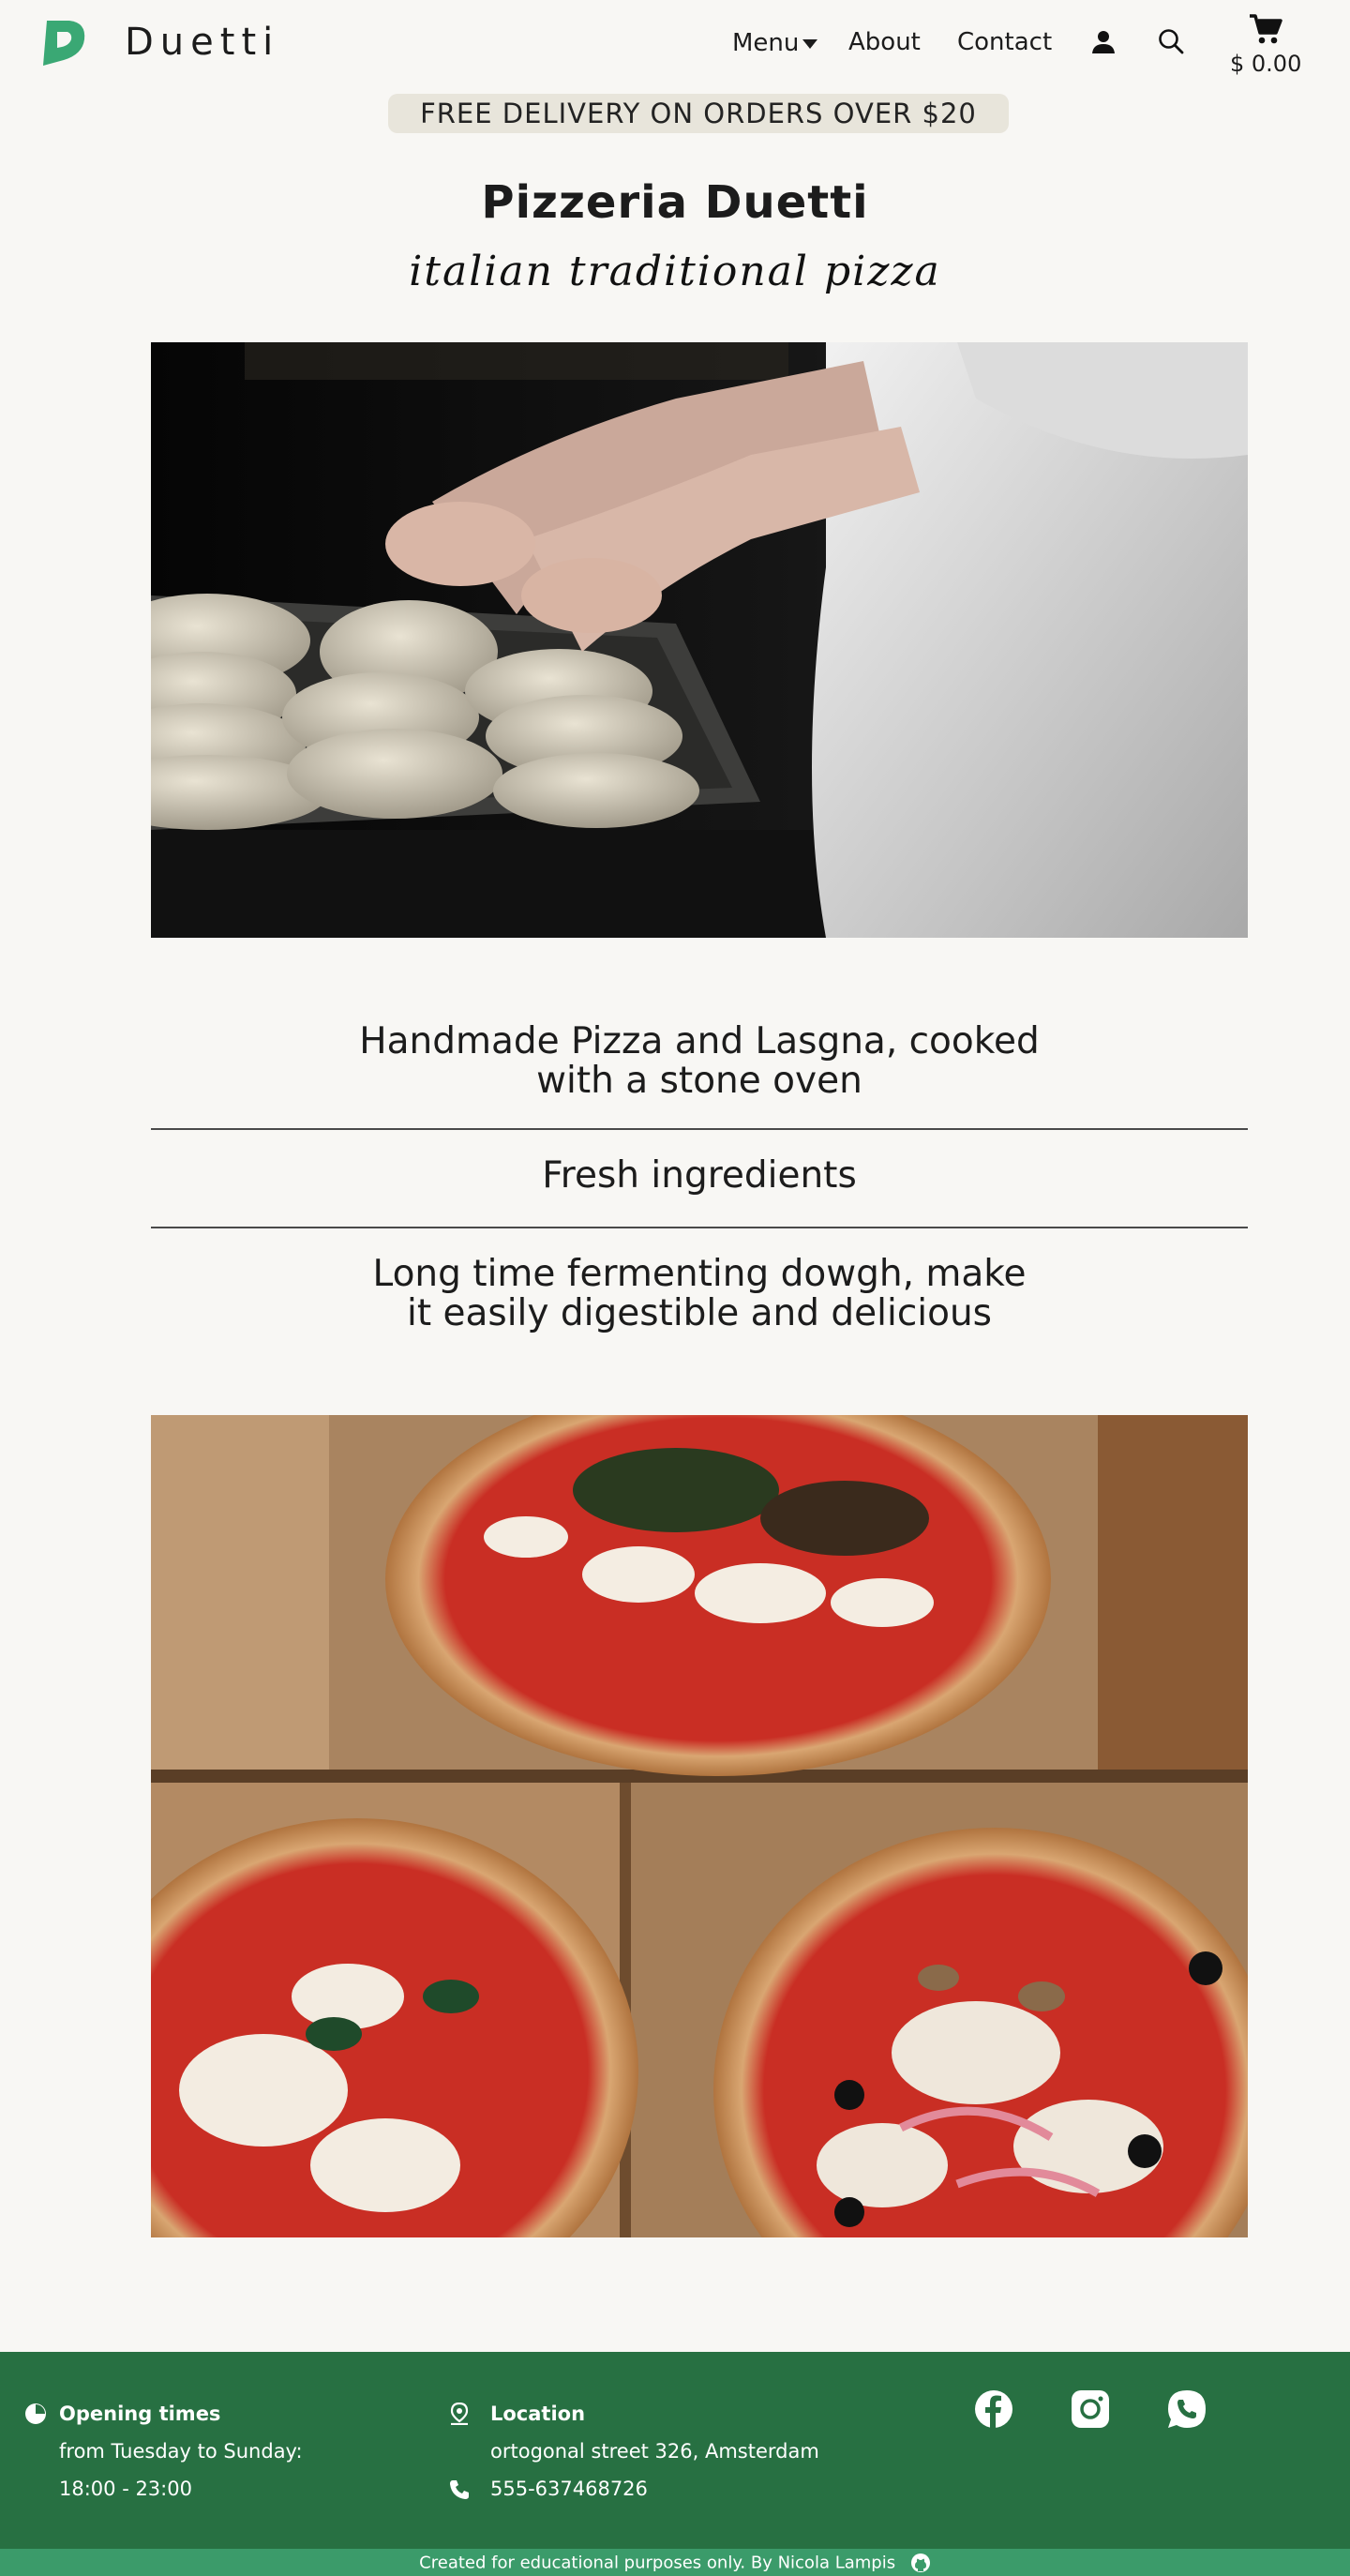 The width and height of the screenshot is (1350, 2576). I want to click on feature-item: Fresh ingredients, so click(699, 1175).